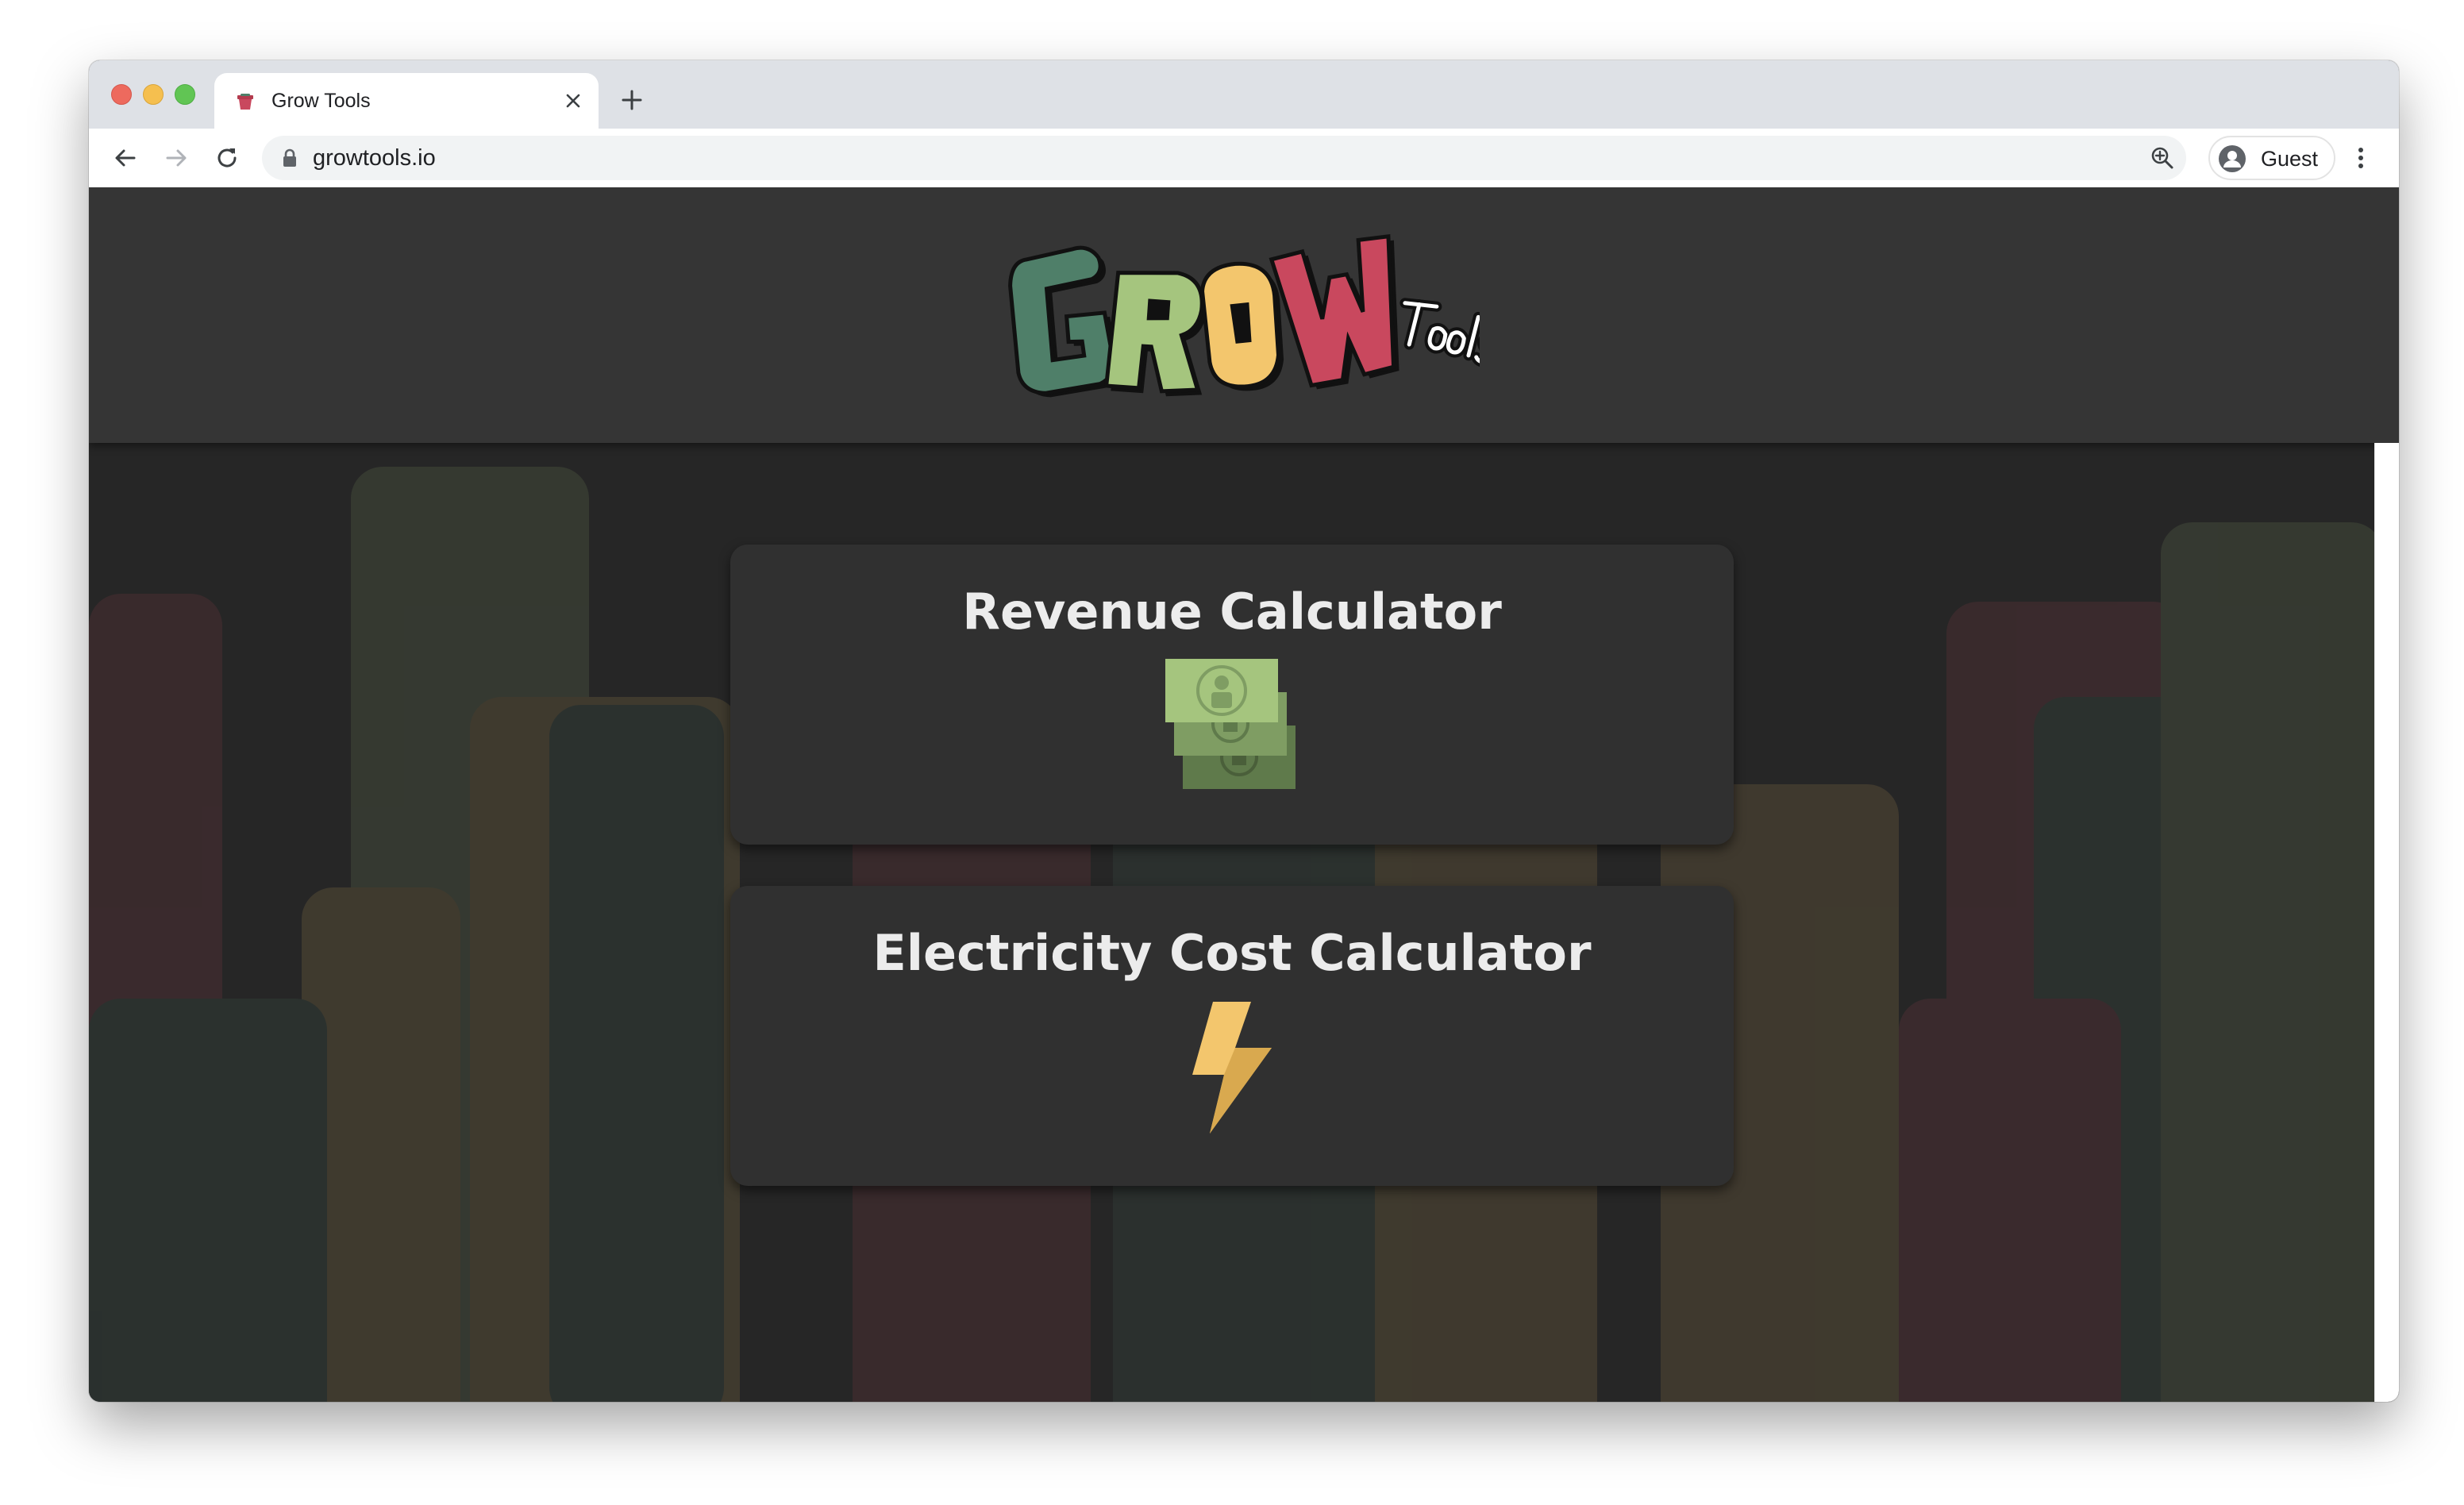 Image resolution: width=2464 pixels, height=1505 pixels. I want to click on tab-strip: Grow Tools, so click(1244, 94).